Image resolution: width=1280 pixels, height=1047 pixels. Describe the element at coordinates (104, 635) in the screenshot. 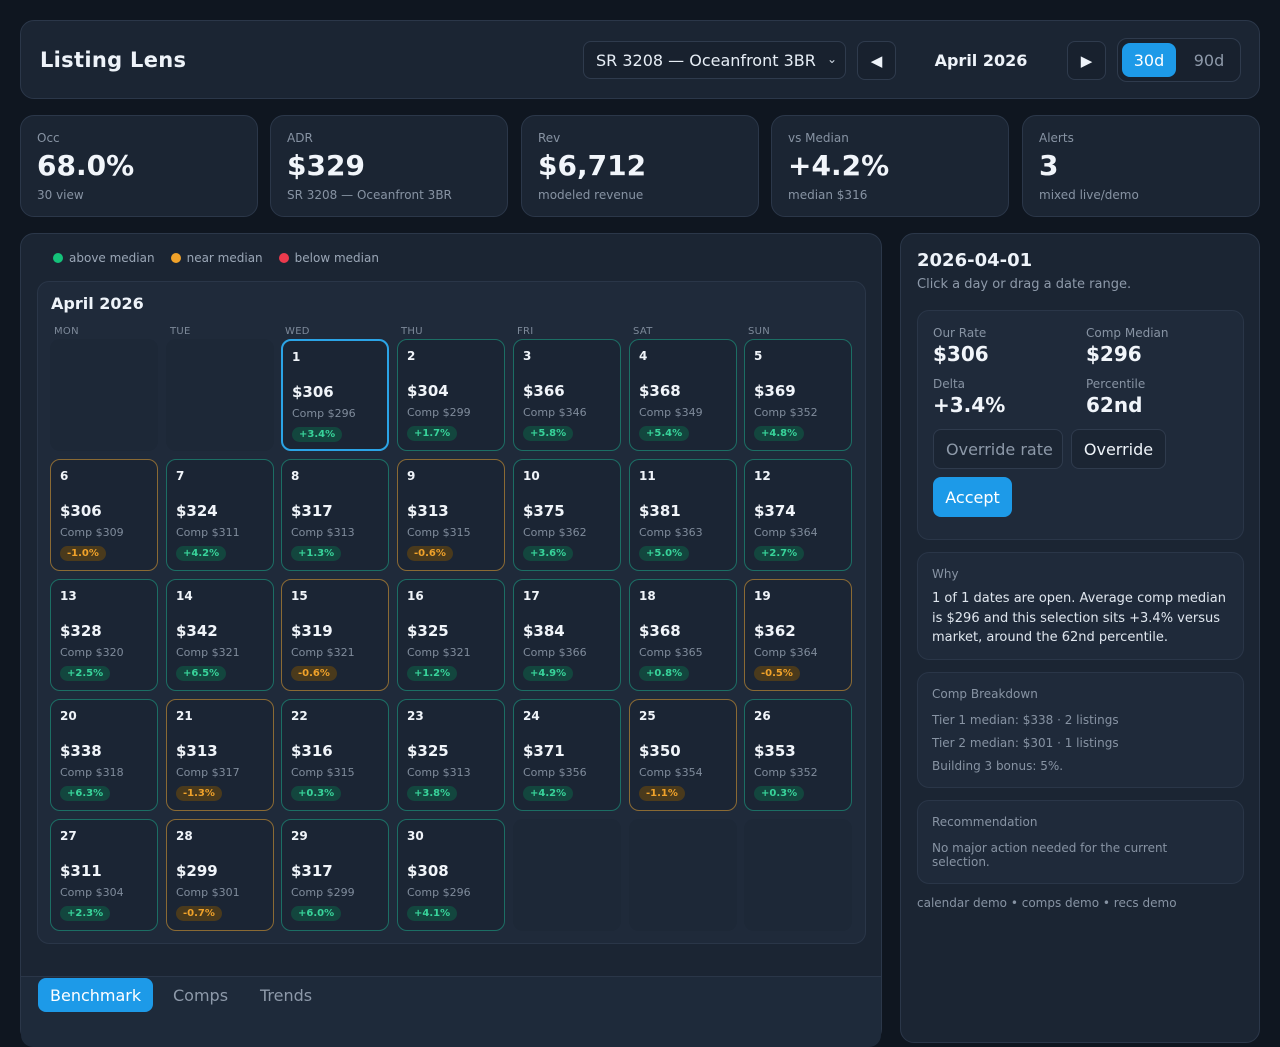

I see `calendar-day-cell: 13 $328 Comp $320 +2.5%` at that location.